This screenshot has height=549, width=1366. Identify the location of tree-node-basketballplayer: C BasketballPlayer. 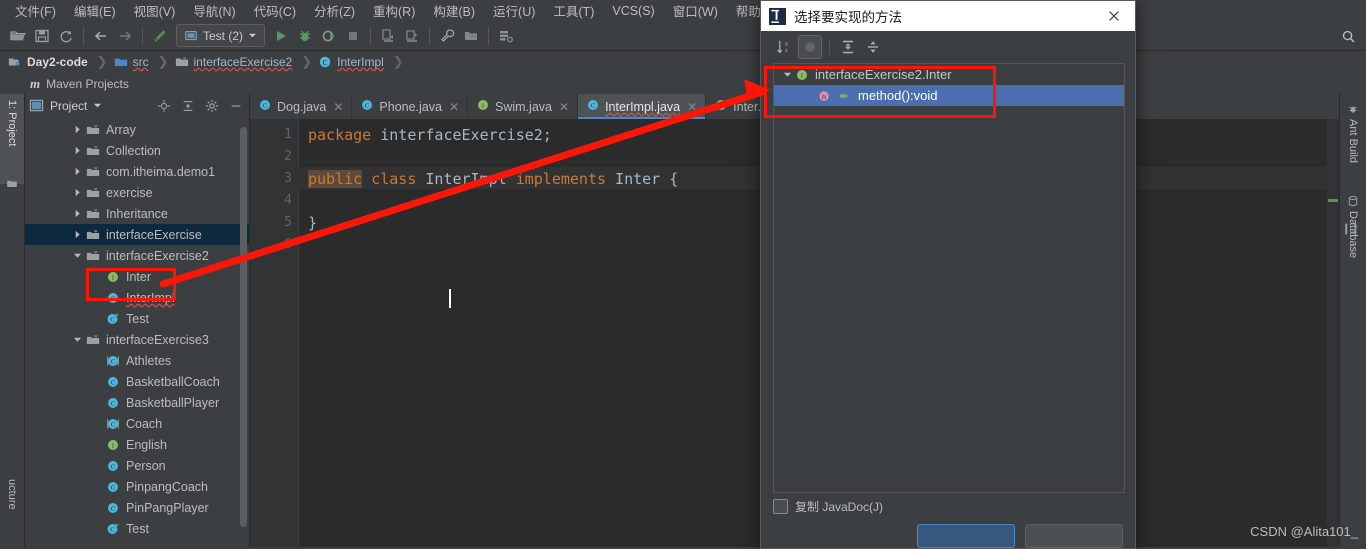
(137, 402).